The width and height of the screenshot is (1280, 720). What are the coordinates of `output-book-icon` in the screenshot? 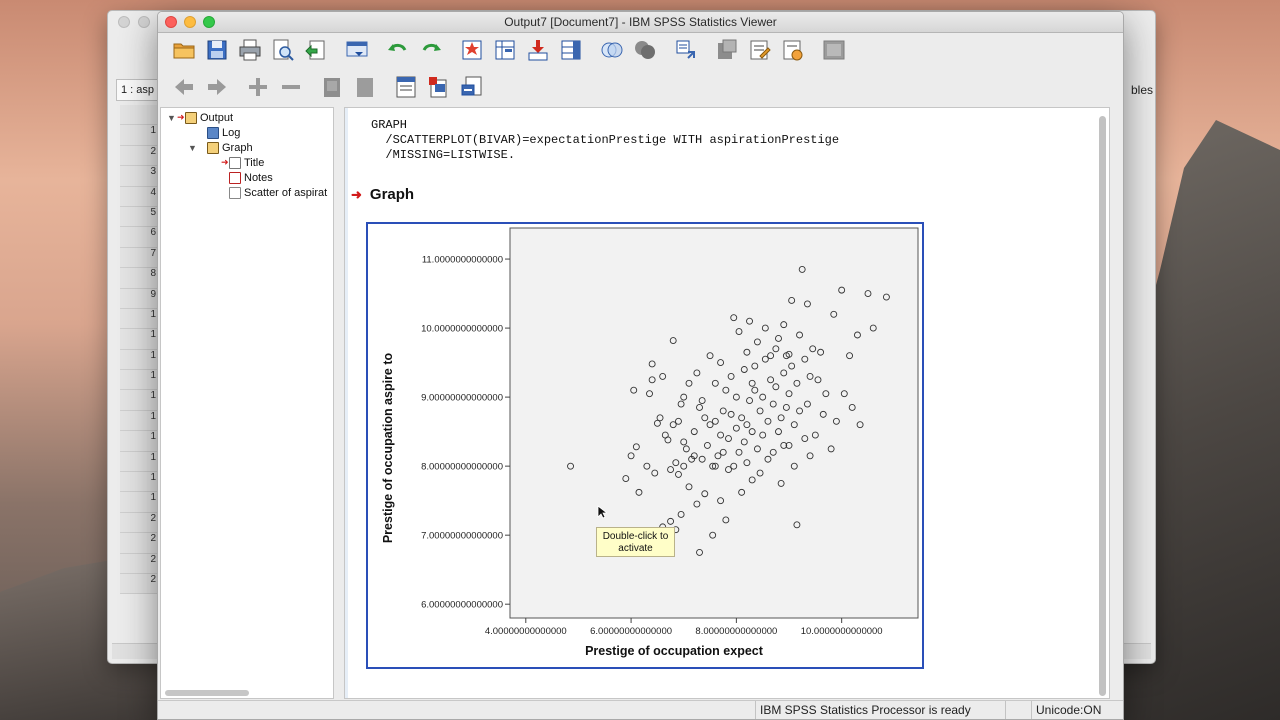 It's located at (191, 117).